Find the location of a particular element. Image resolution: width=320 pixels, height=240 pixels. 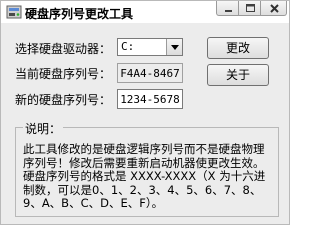

new-serial-label: 新的硬盘序列号： is located at coordinates (63, 100).